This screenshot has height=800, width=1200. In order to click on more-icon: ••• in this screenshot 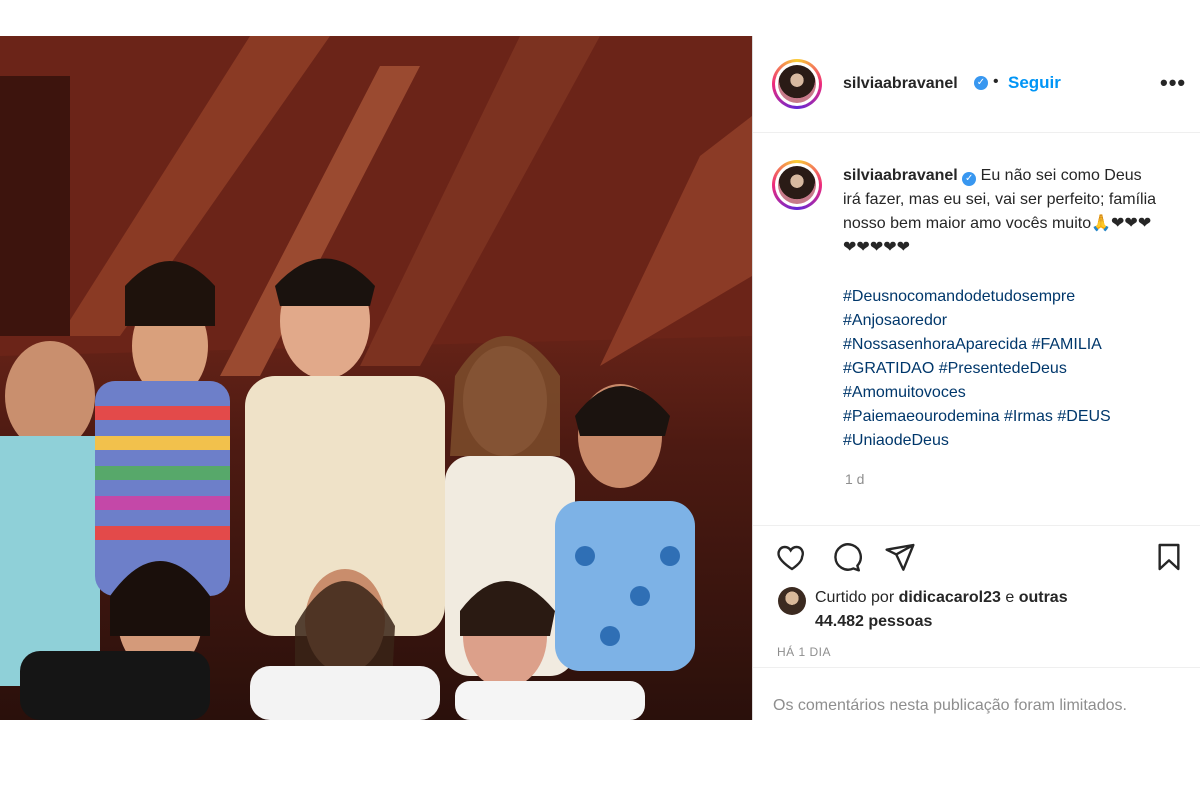, I will do `click(1173, 83)`.